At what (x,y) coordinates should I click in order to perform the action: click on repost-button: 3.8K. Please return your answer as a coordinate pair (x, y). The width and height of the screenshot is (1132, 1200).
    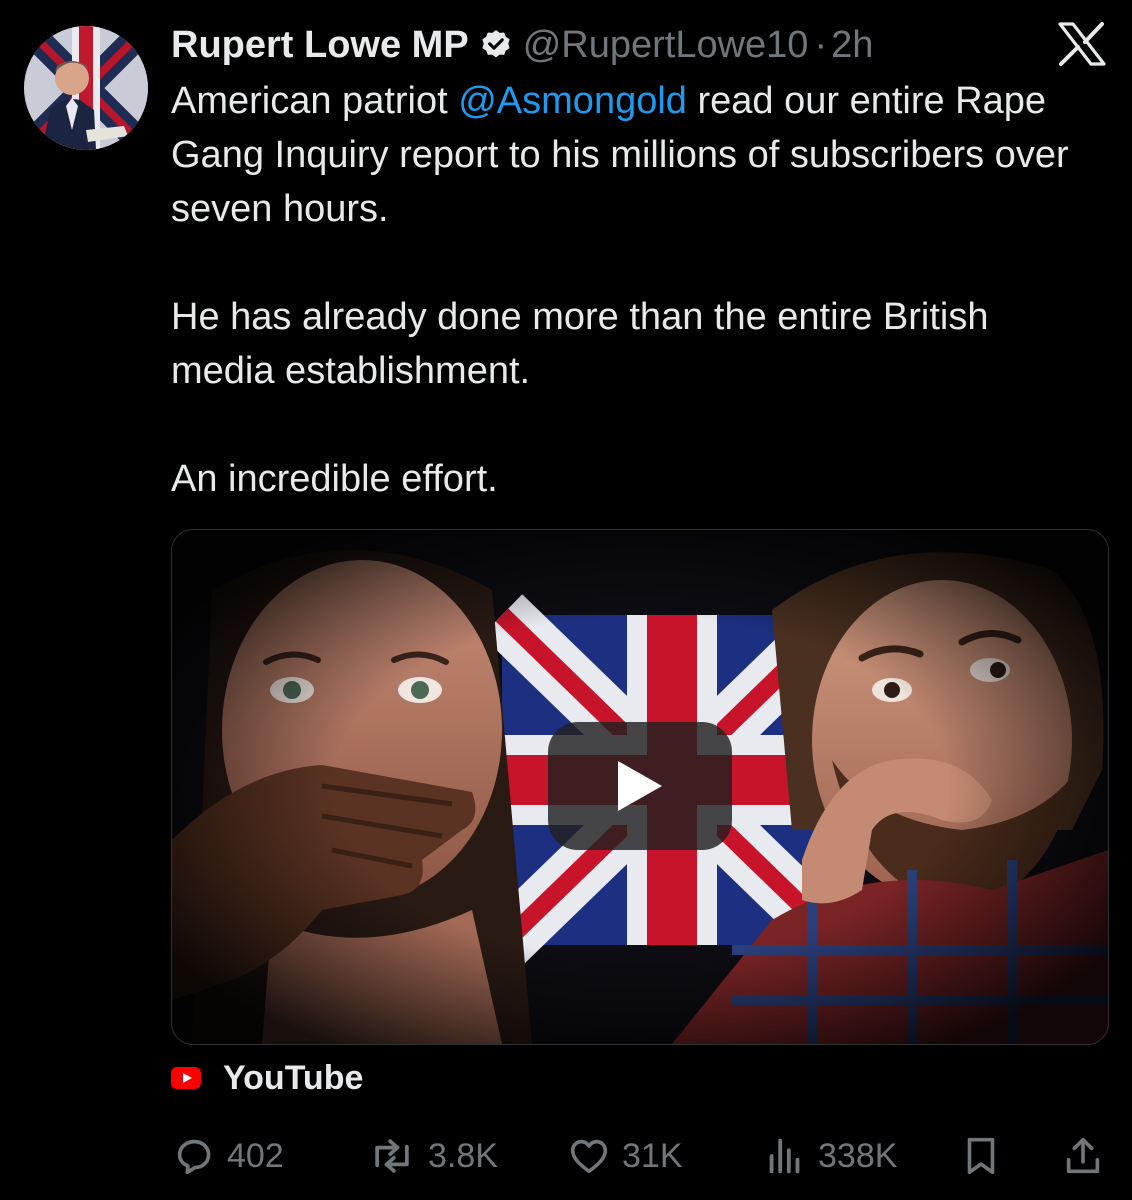
    Looking at the image, I should click on (432, 1156).